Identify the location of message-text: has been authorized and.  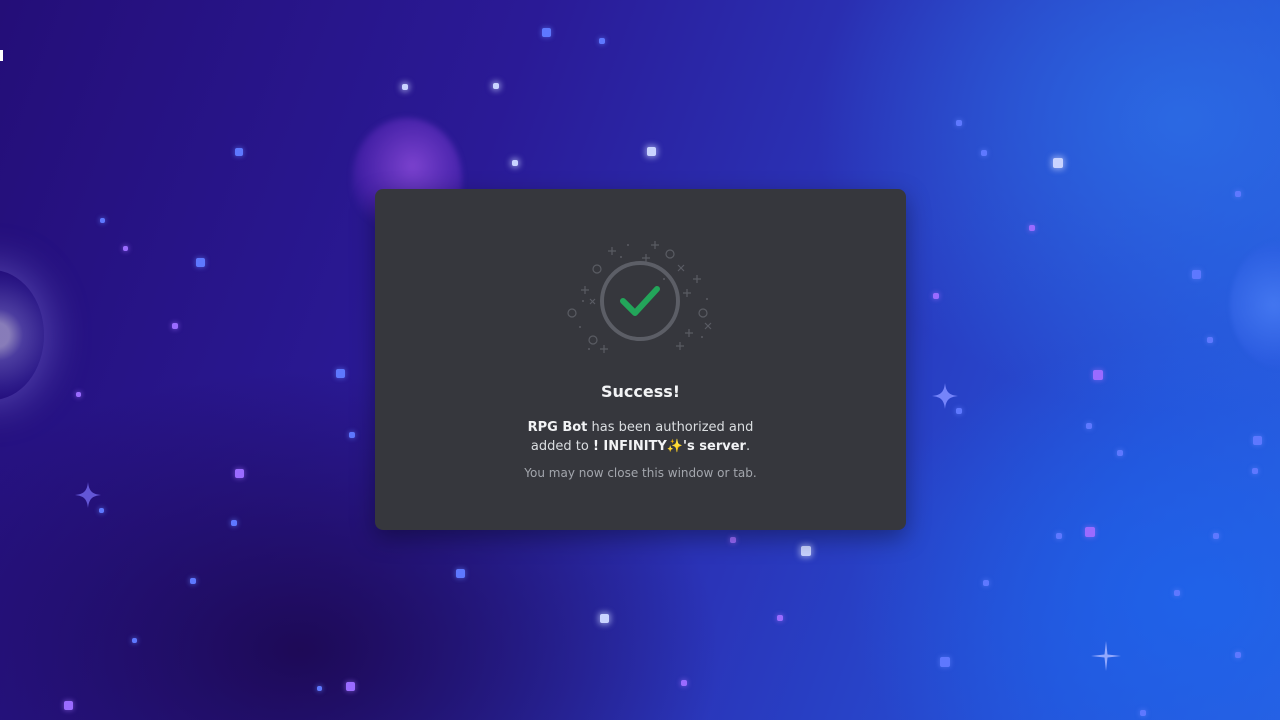
(670, 427).